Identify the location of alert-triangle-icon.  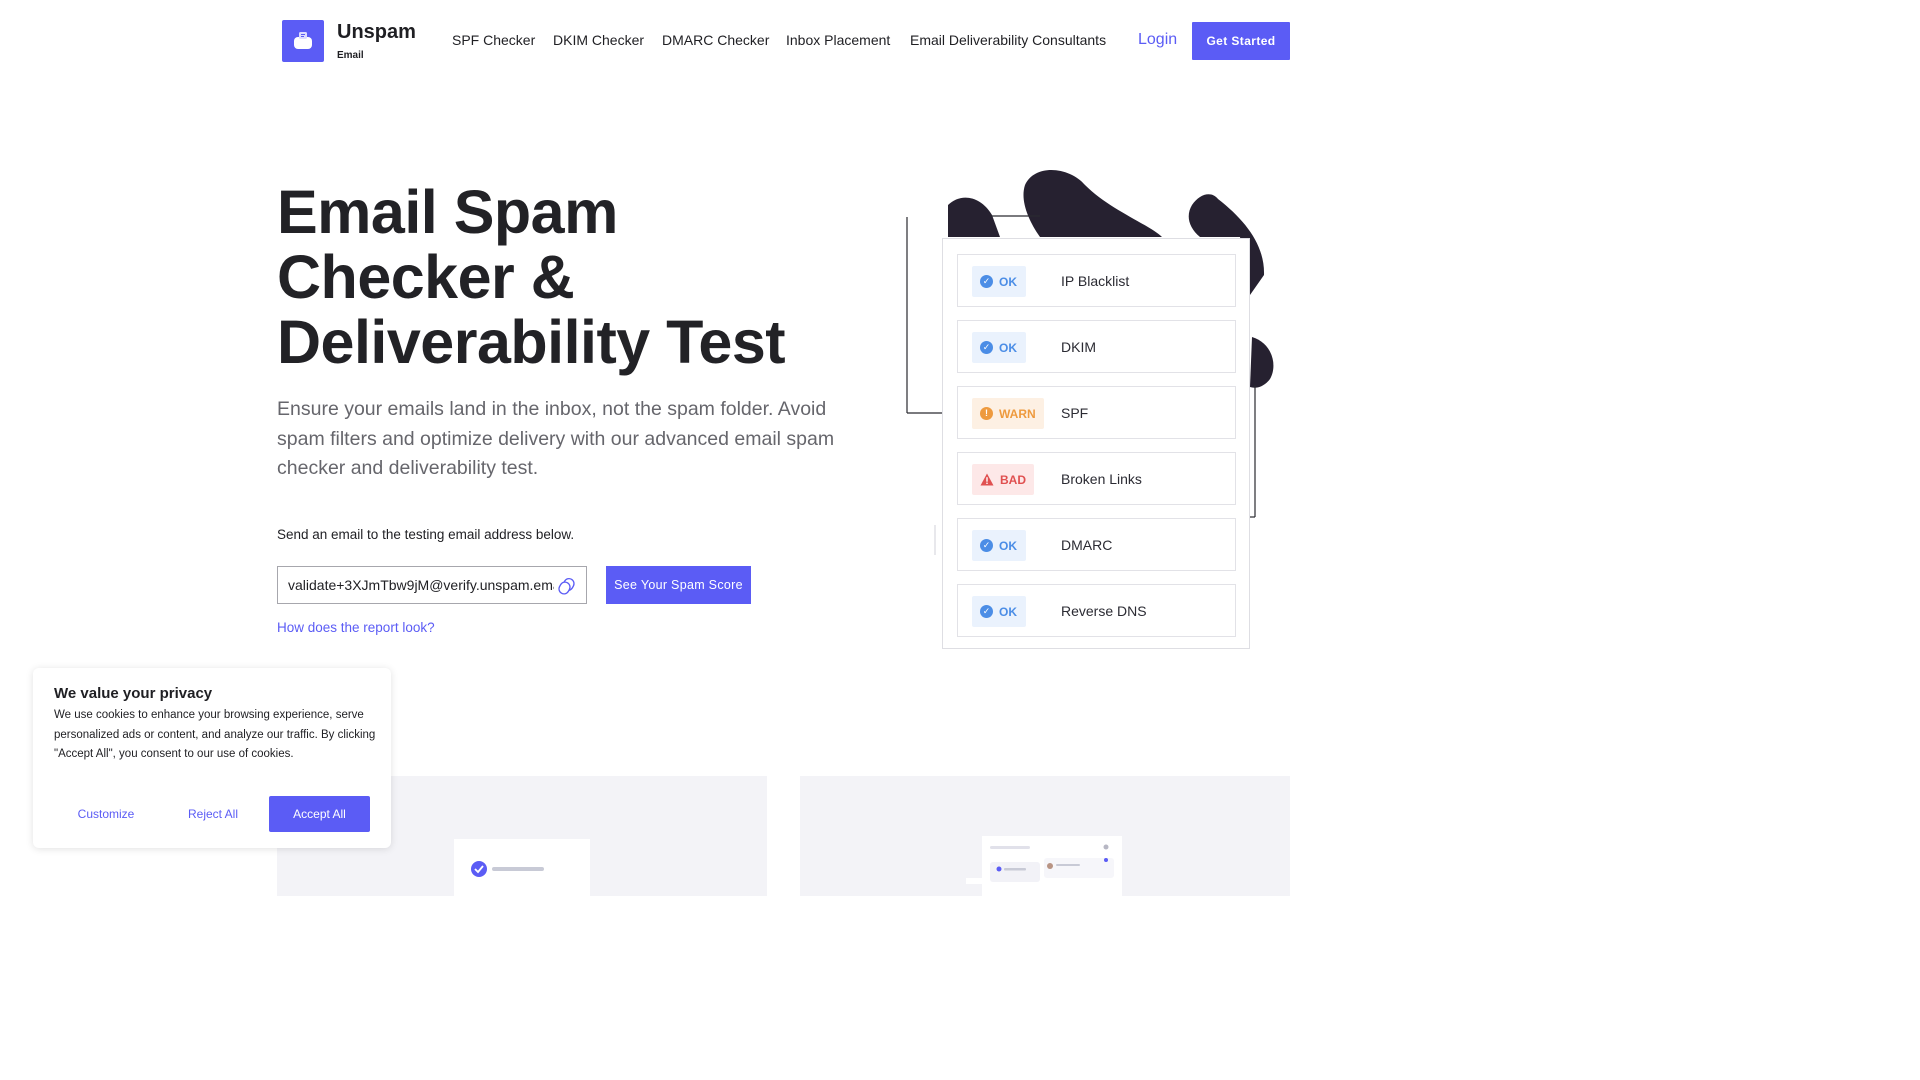
(987, 479).